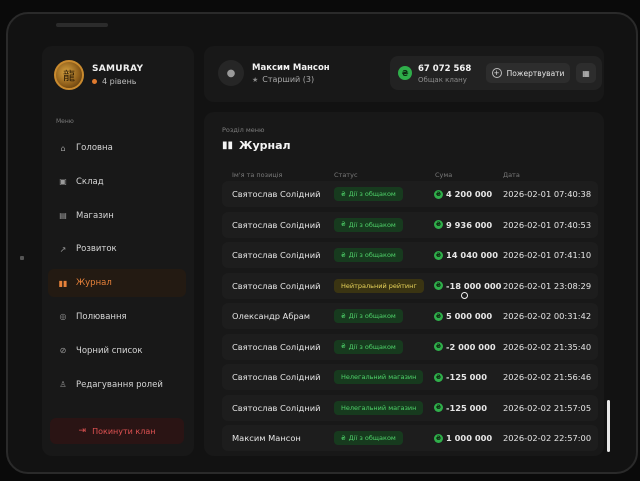  Describe the element at coordinates (96, 249) in the screenshot. I see `sidebar-item-label: Розвиток` at that location.